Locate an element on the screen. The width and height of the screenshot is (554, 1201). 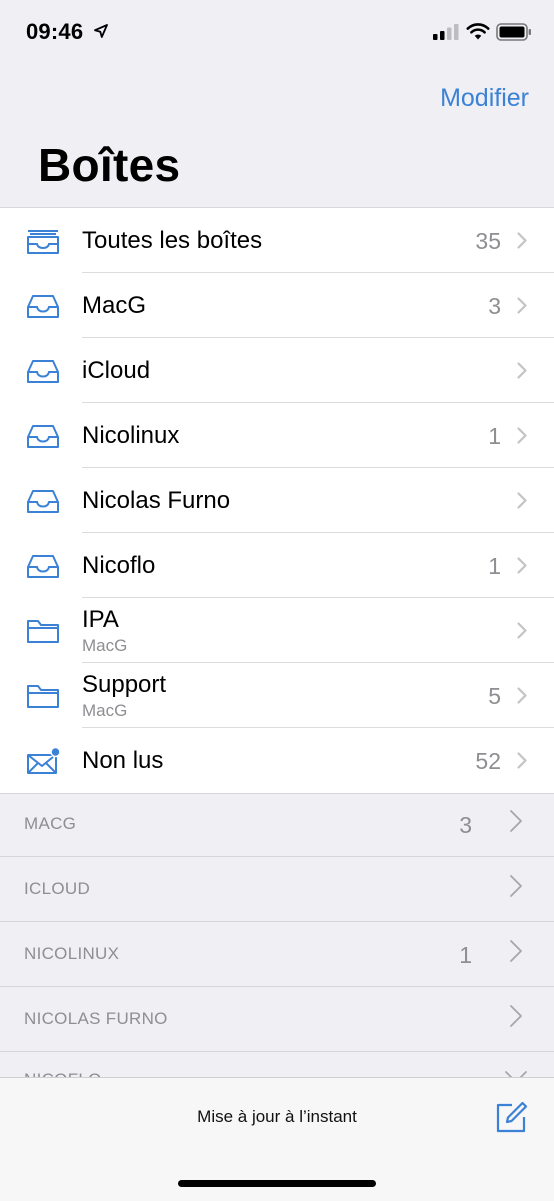
wifi-icon is located at coordinates (478, 31).